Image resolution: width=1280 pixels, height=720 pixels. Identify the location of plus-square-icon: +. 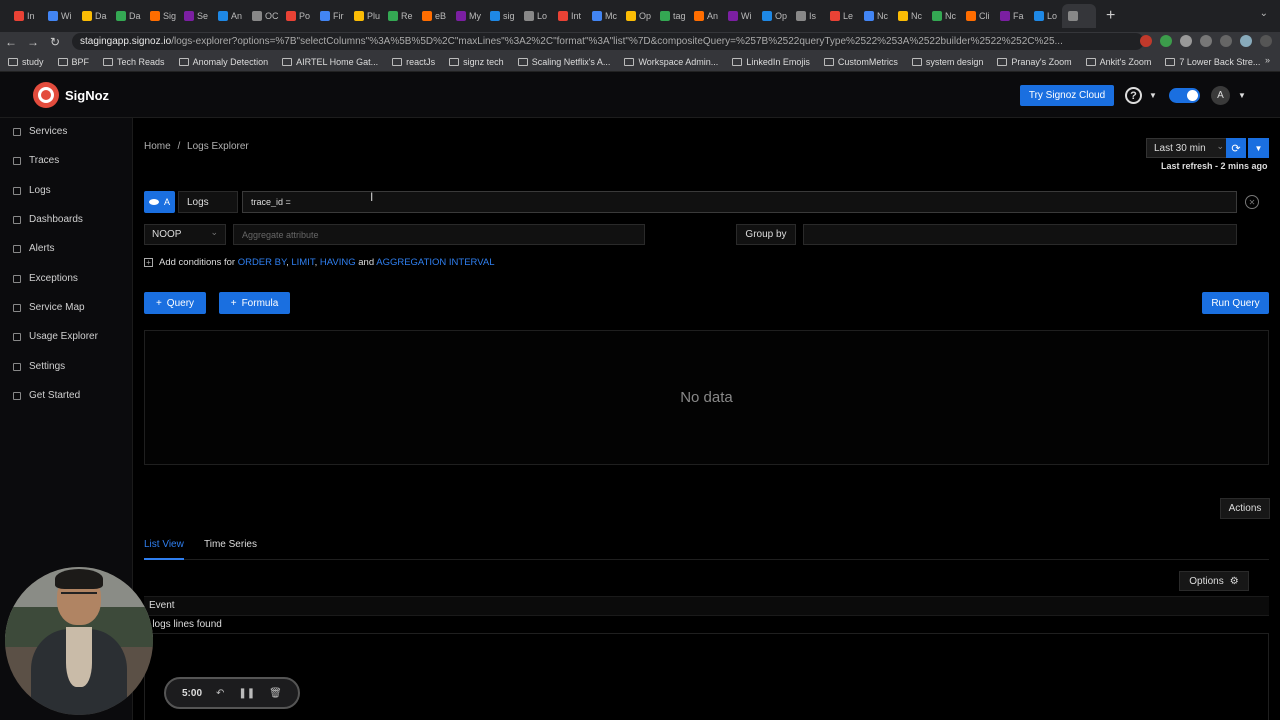
(148, 262).